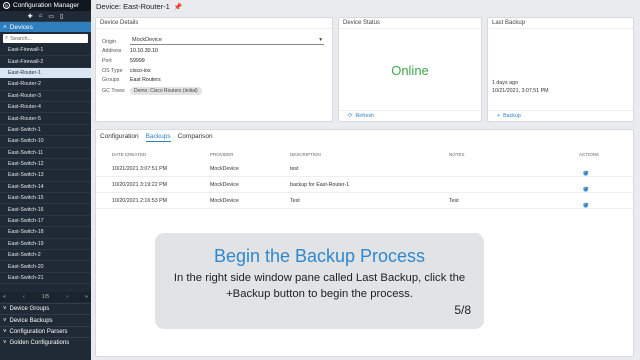 The height and width of the screenshot is (360, 640). I want to click on backup-timestamp: 10/21/2021, 3:07:51 PM, so click(520, 90).